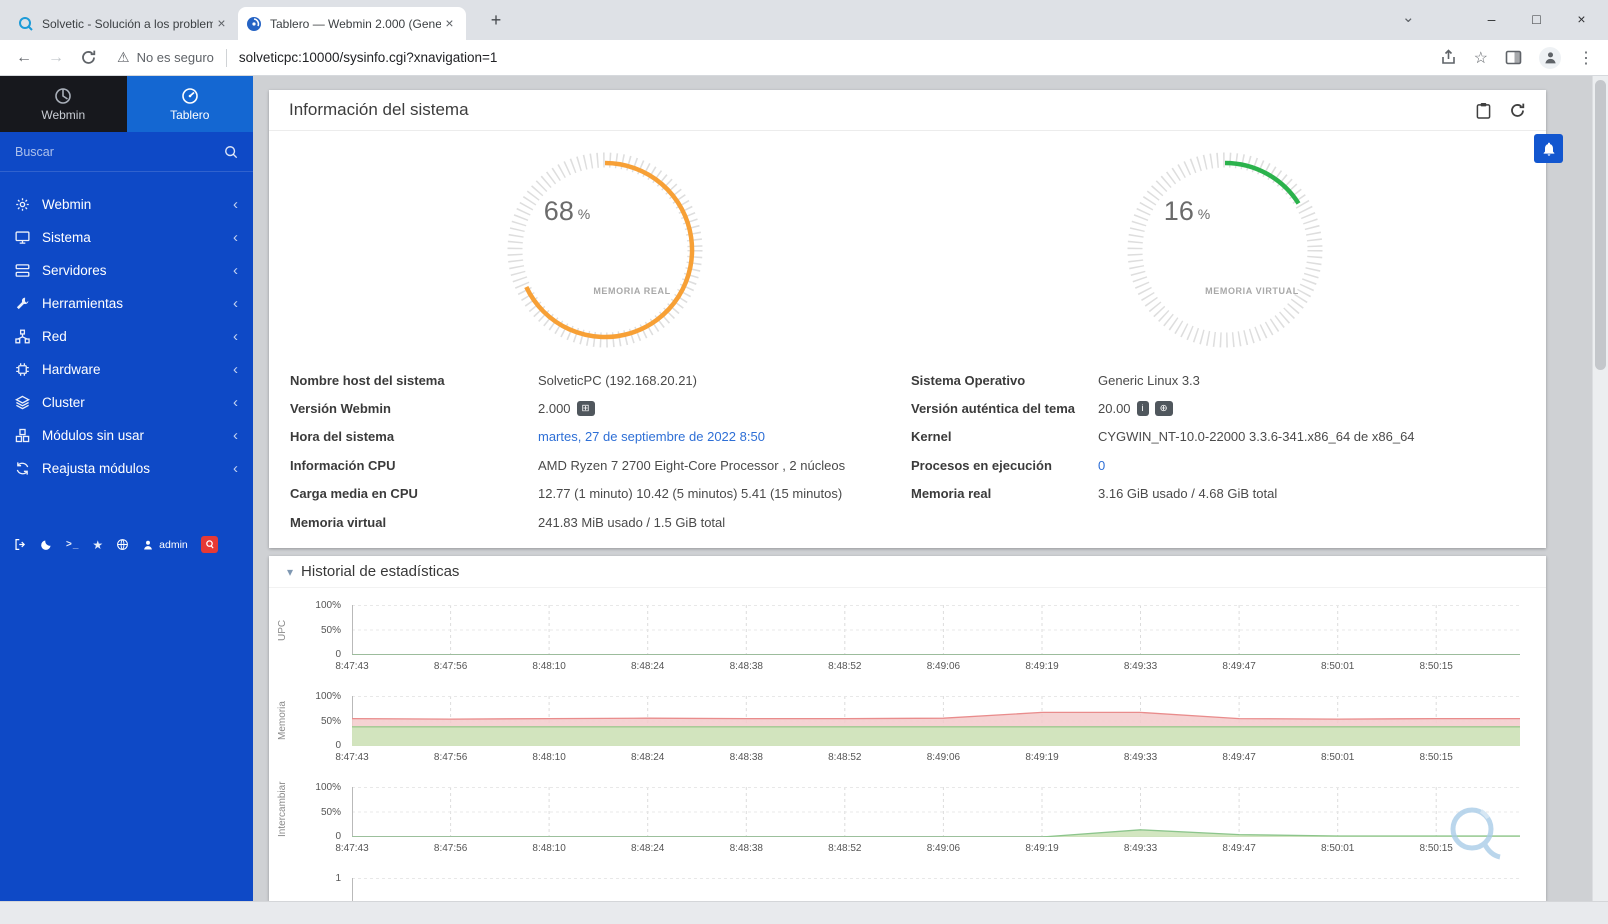 The width and height of the screenshot is (1608, 924). I want to click on x-tick-label: 8:50:15, so click(1436, 757).